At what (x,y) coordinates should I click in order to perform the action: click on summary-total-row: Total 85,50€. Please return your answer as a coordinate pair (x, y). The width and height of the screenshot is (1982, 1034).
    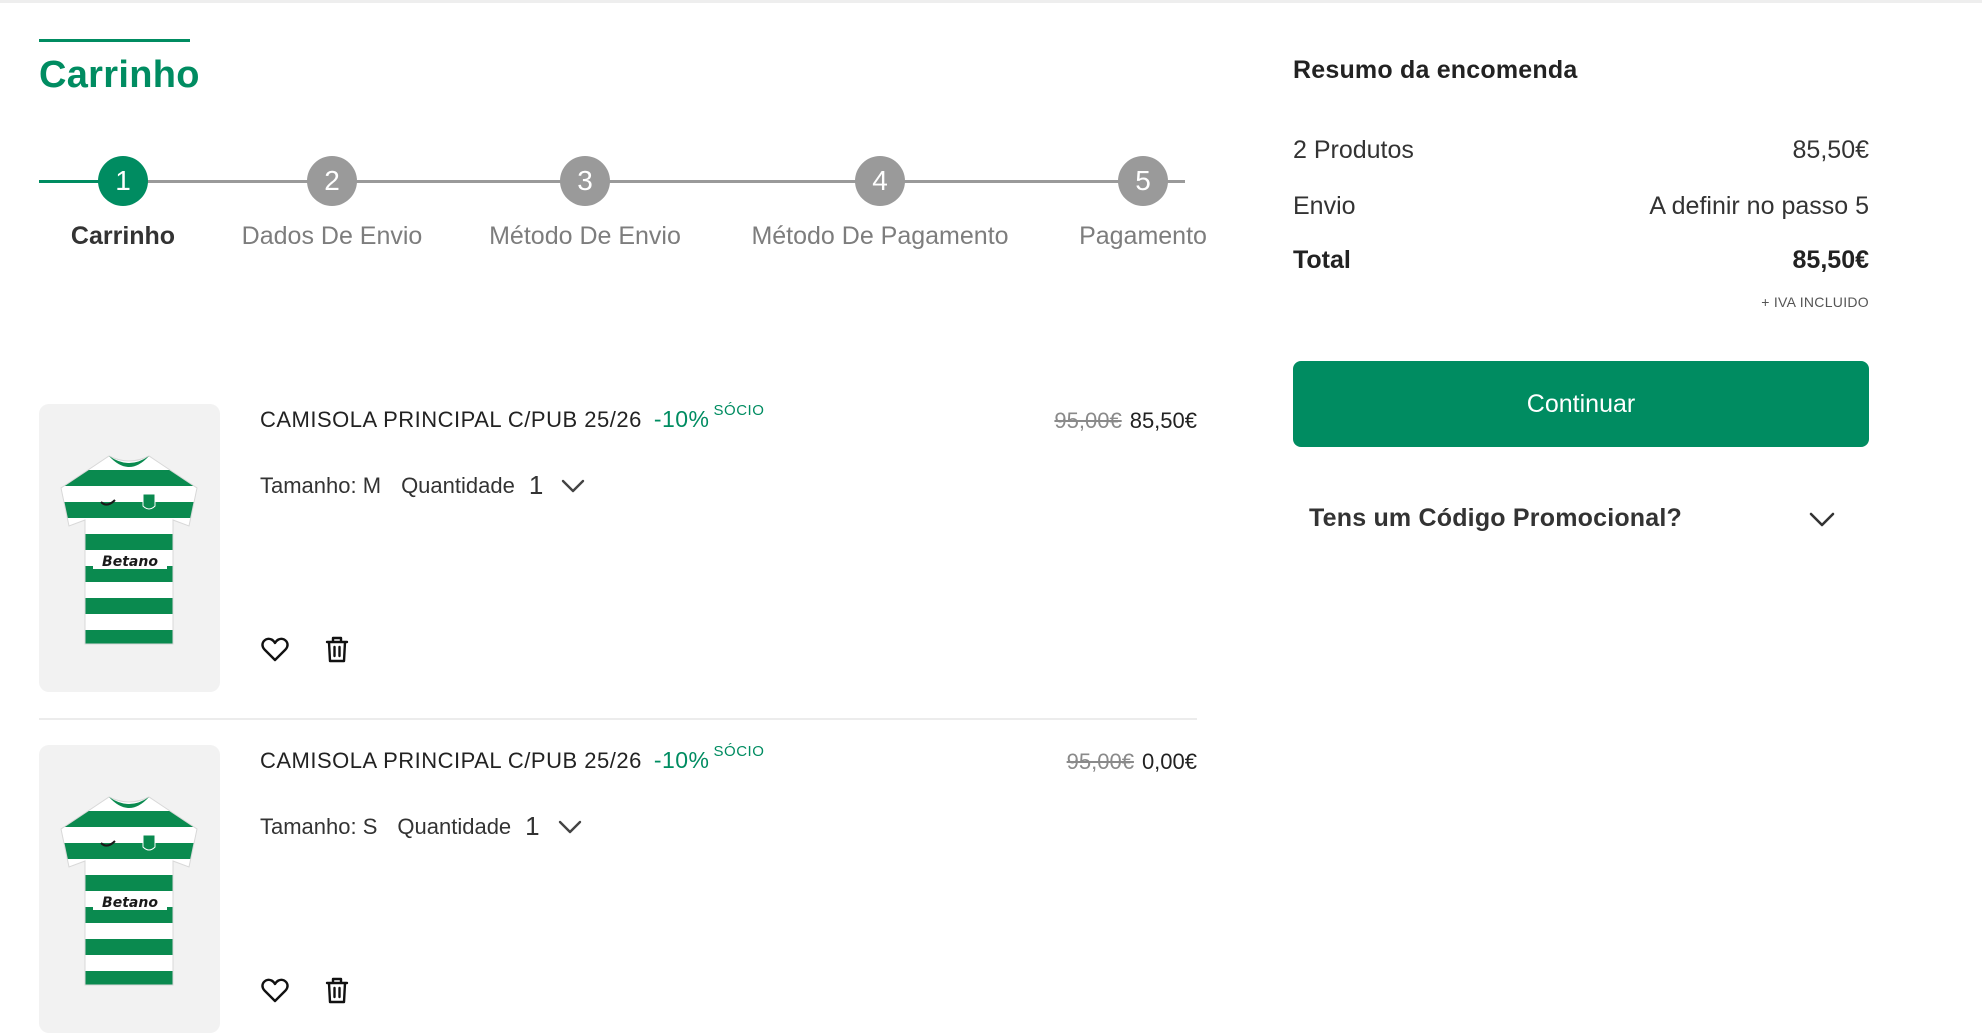
    Looking at the image, I should click on (1581, 260).